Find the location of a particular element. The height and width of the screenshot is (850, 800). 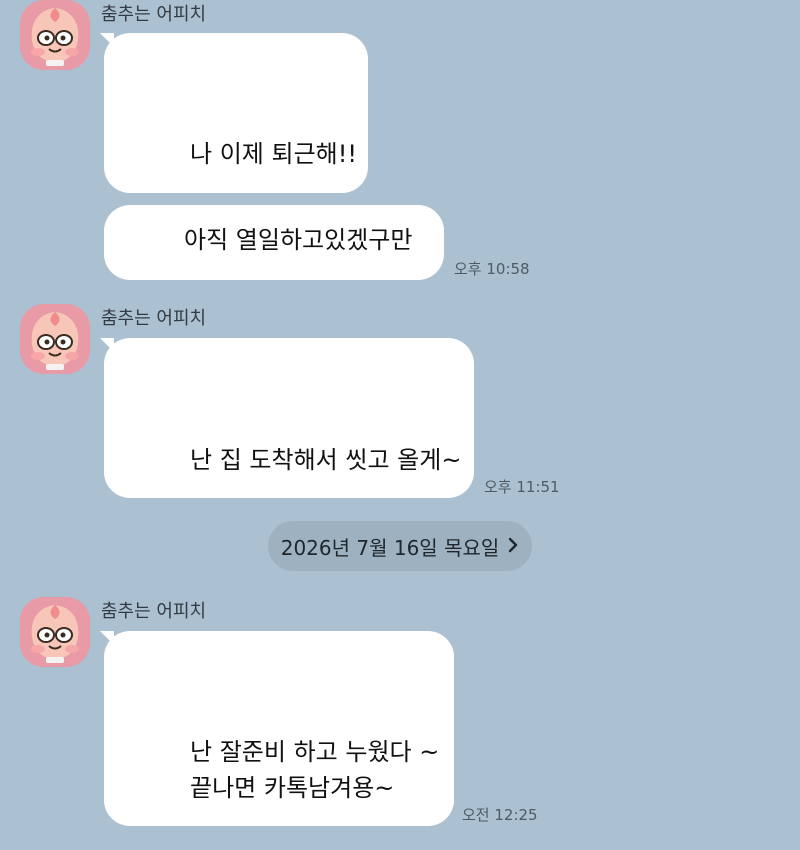

message-time: 오후 11:51 is located at coordinates (522, 487).